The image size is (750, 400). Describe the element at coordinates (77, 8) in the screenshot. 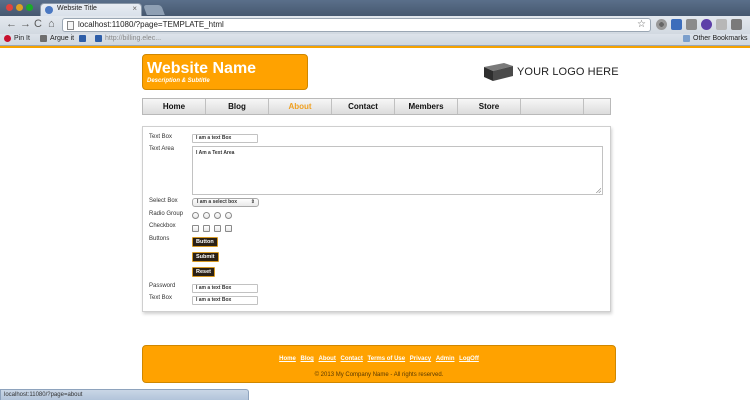

I see `tab-title: Website Title` at that location.